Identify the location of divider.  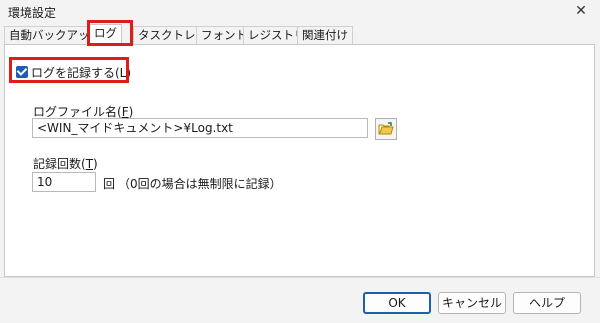
(300, 277).